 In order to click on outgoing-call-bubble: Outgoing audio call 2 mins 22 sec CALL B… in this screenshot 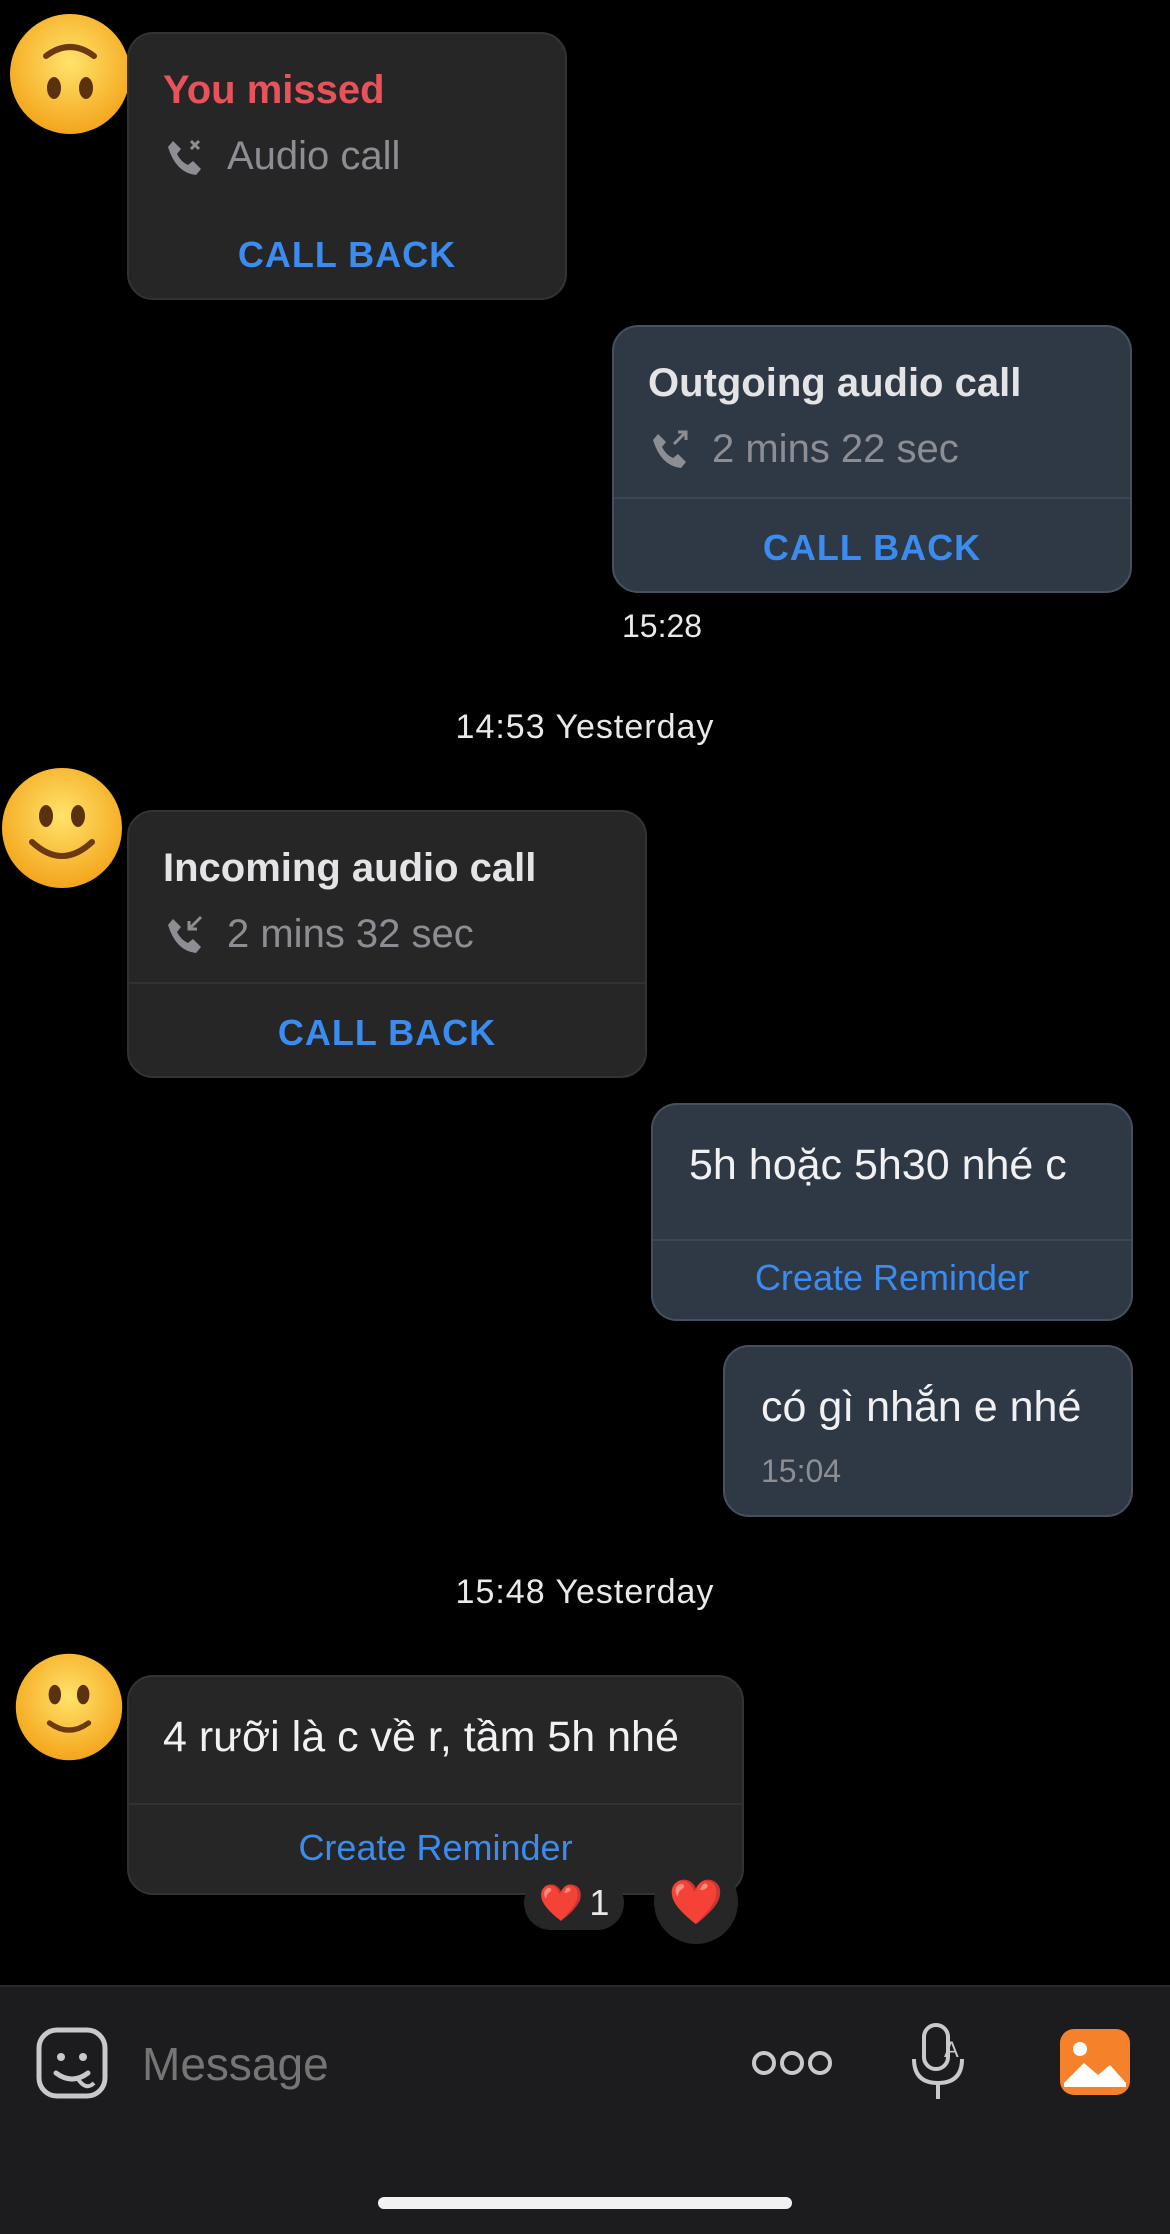, I will do `click(872, 459)`.